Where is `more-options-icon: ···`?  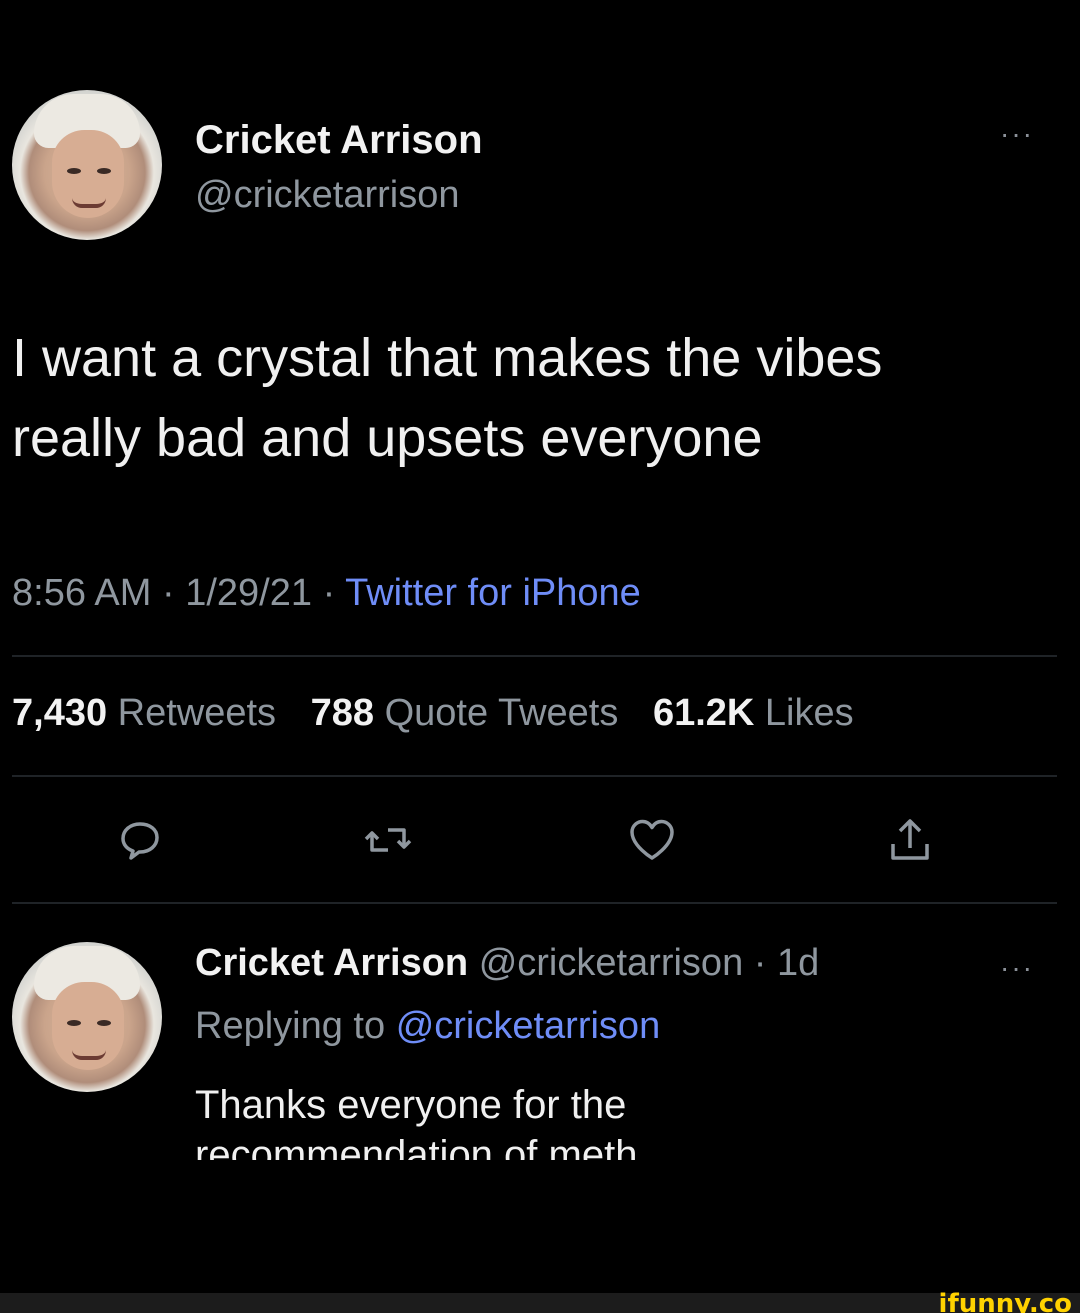
more-options-icon: ··· is located at coordinates (1017, 134).